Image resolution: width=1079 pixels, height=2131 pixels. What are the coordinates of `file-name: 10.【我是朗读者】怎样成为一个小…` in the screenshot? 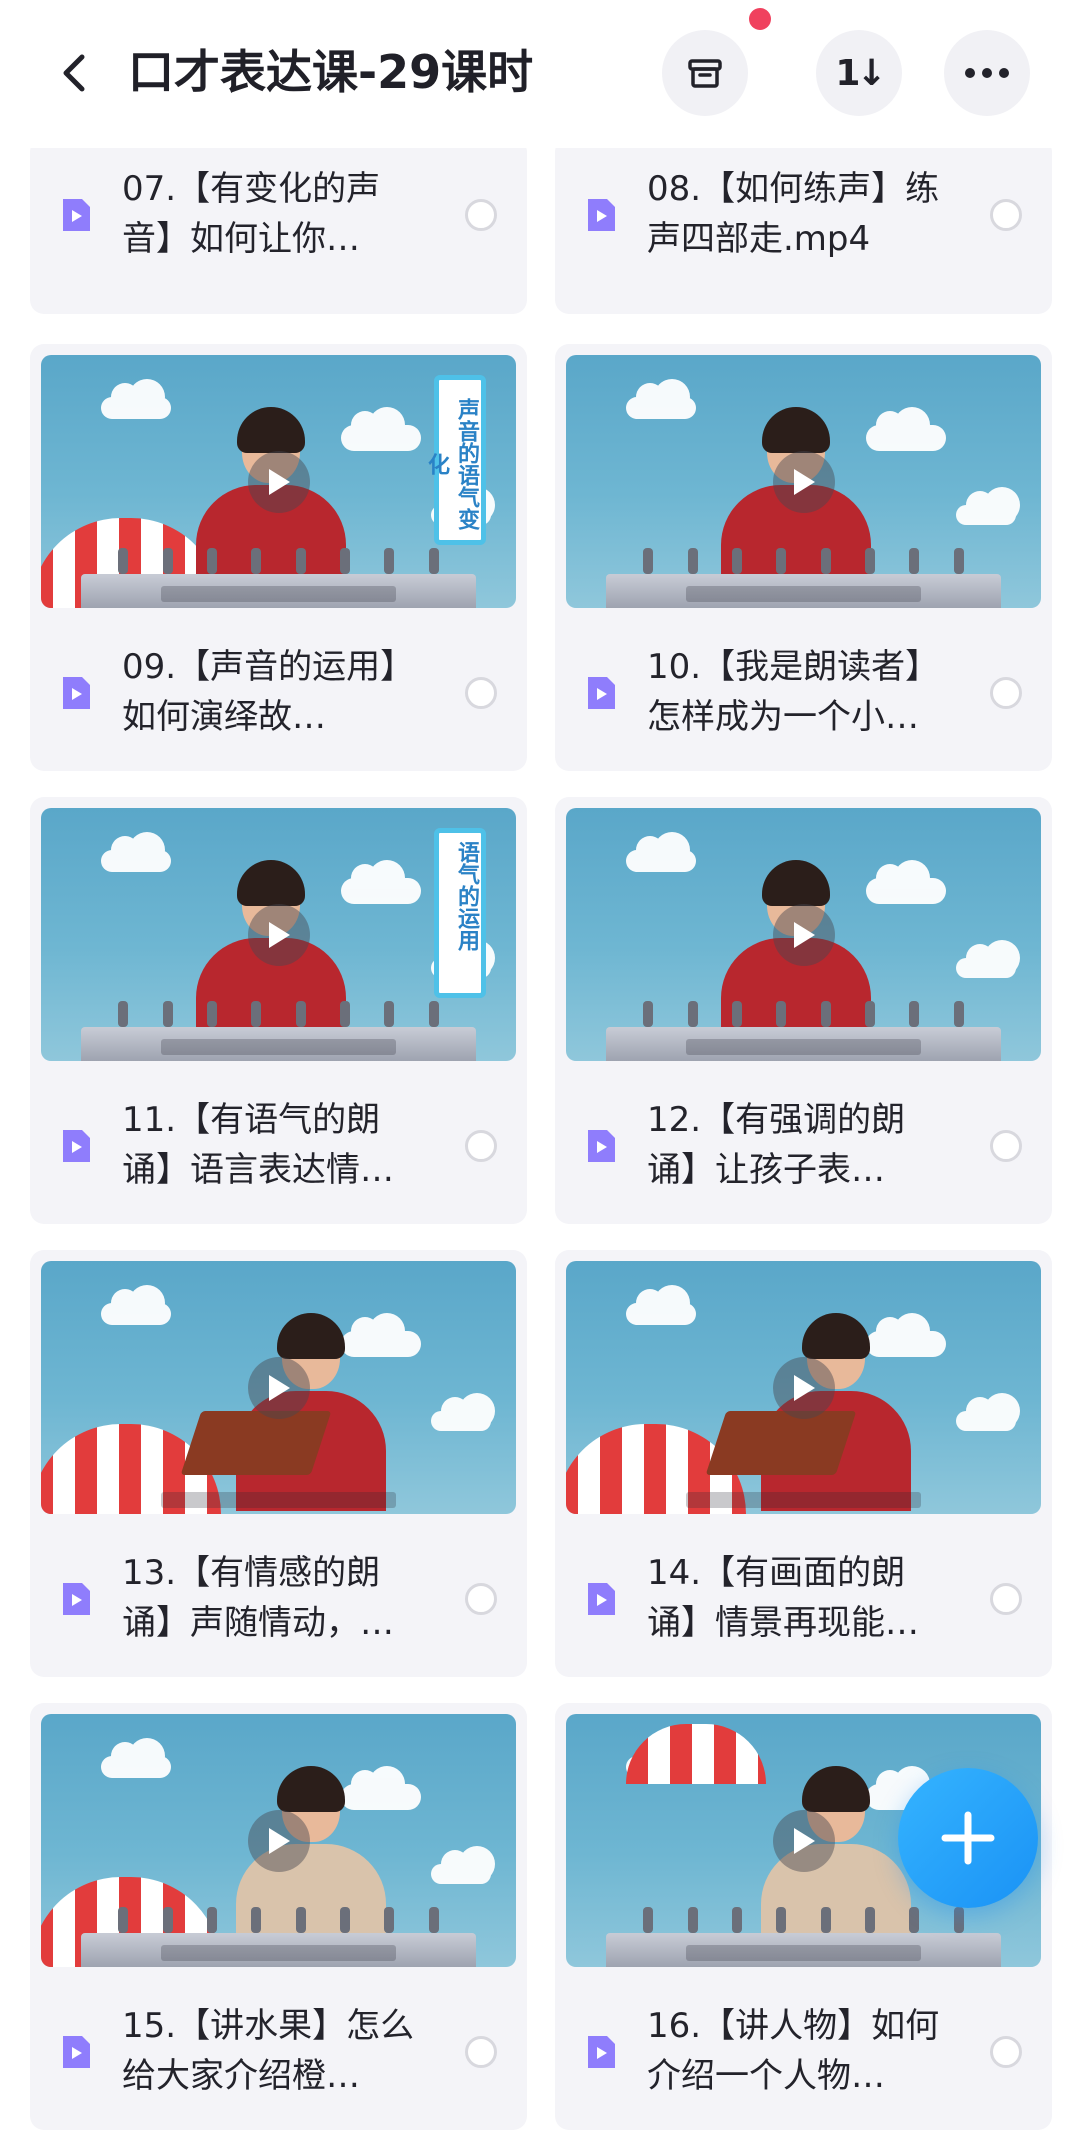 It's located at (793, 692).